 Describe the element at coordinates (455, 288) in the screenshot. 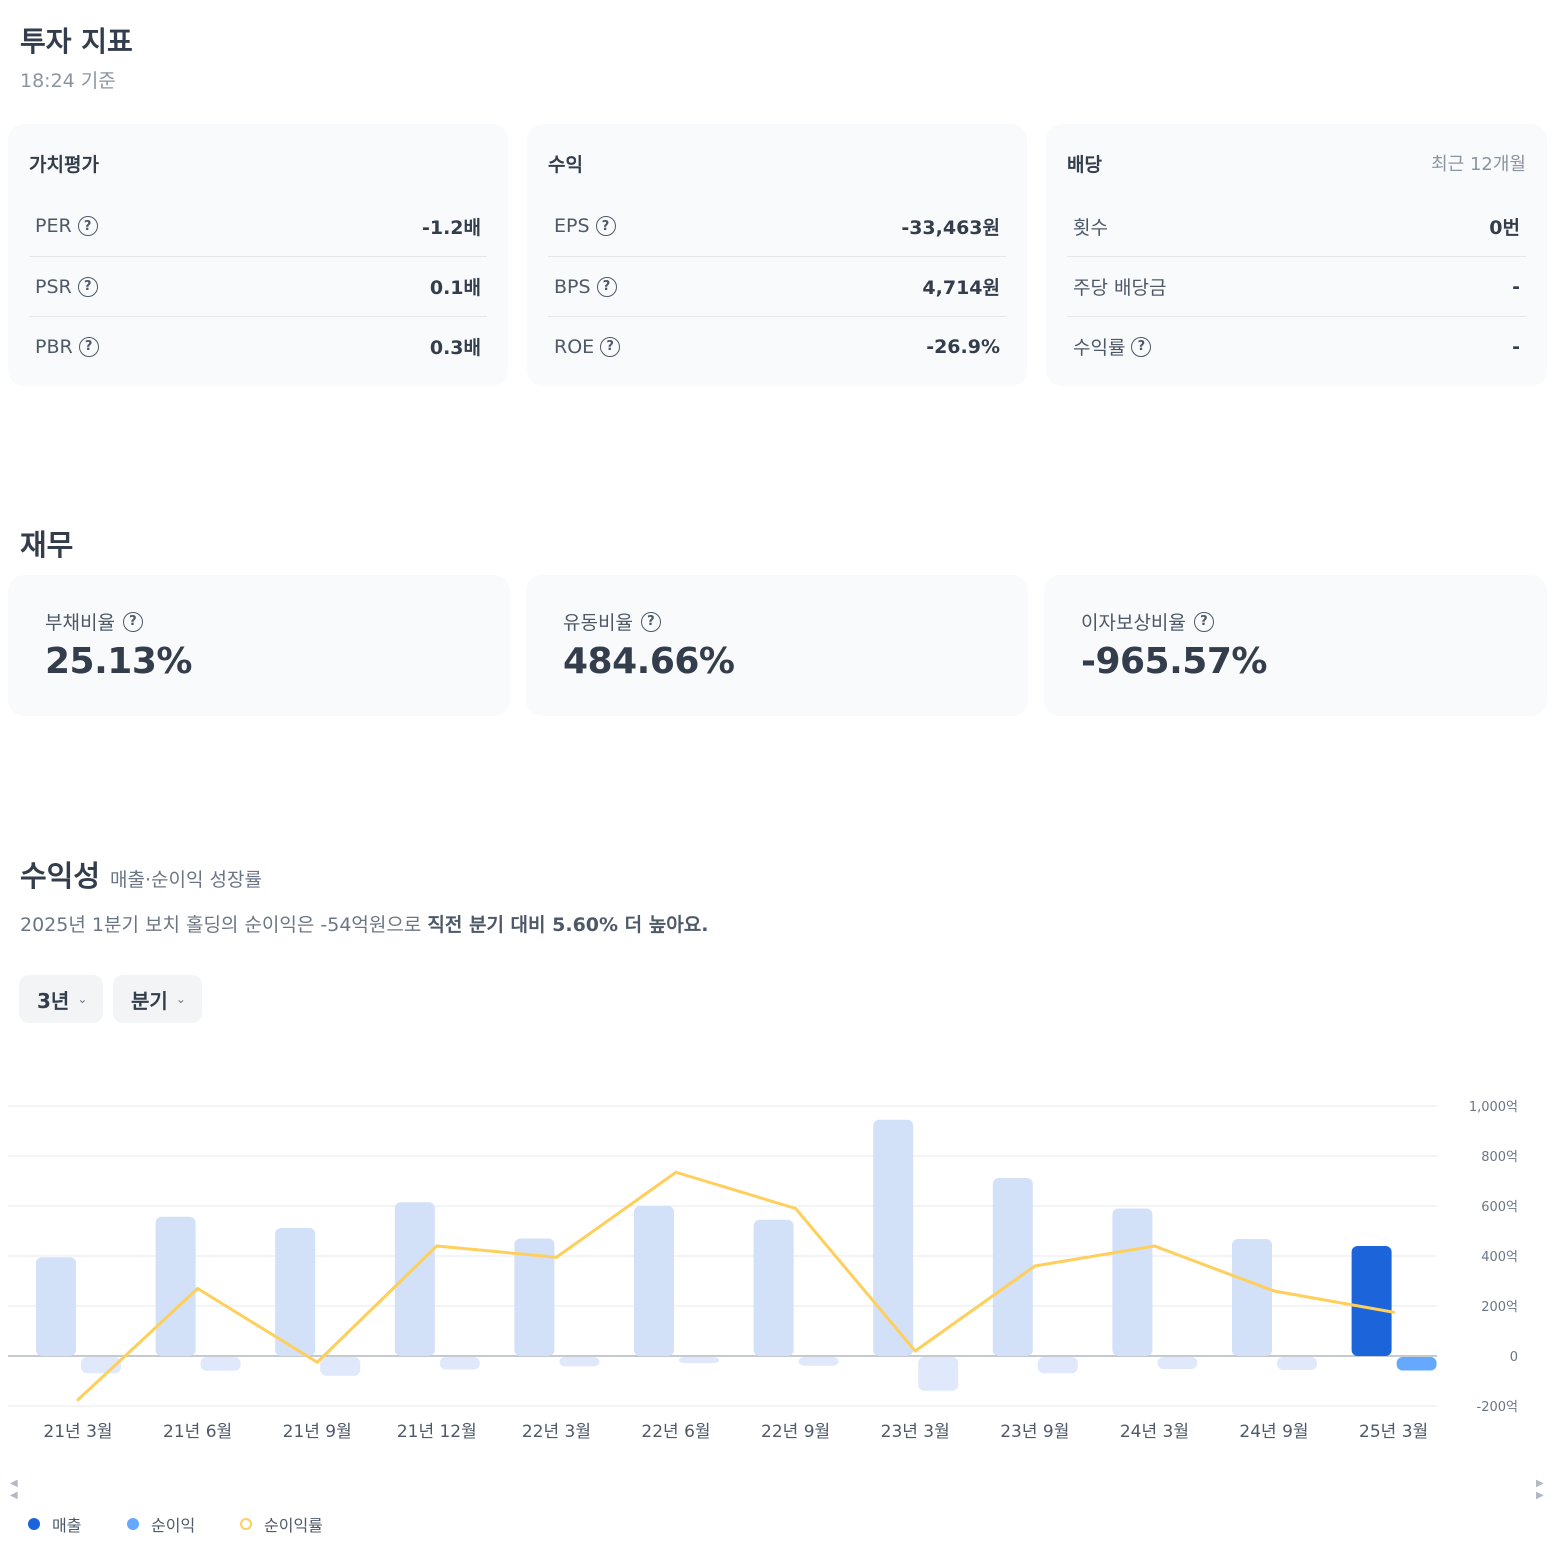

I see `metric-value: 0.1배` at that location.